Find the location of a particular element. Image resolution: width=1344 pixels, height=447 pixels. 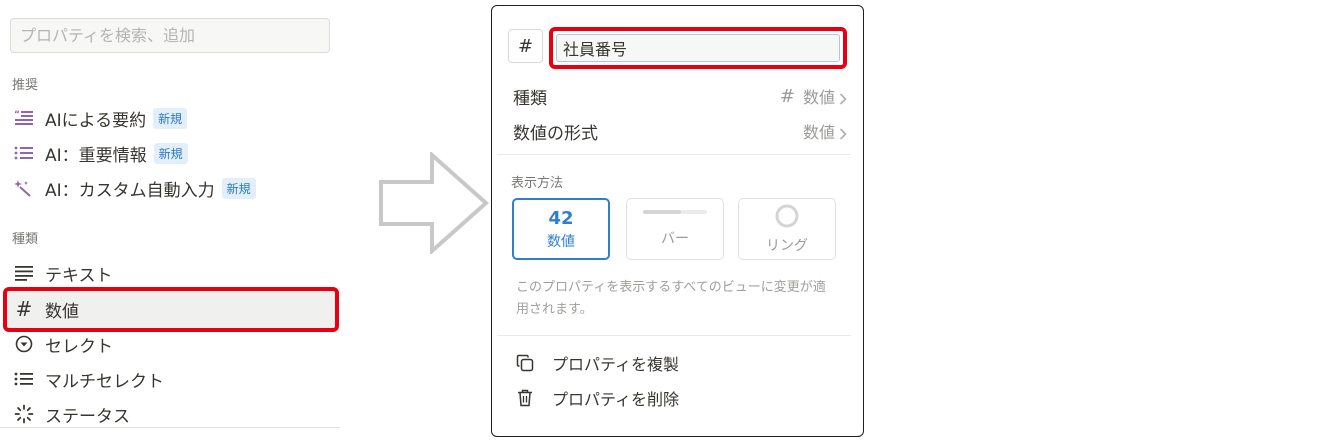

number-sample-value: 42 is located at coordinates (561, 218).